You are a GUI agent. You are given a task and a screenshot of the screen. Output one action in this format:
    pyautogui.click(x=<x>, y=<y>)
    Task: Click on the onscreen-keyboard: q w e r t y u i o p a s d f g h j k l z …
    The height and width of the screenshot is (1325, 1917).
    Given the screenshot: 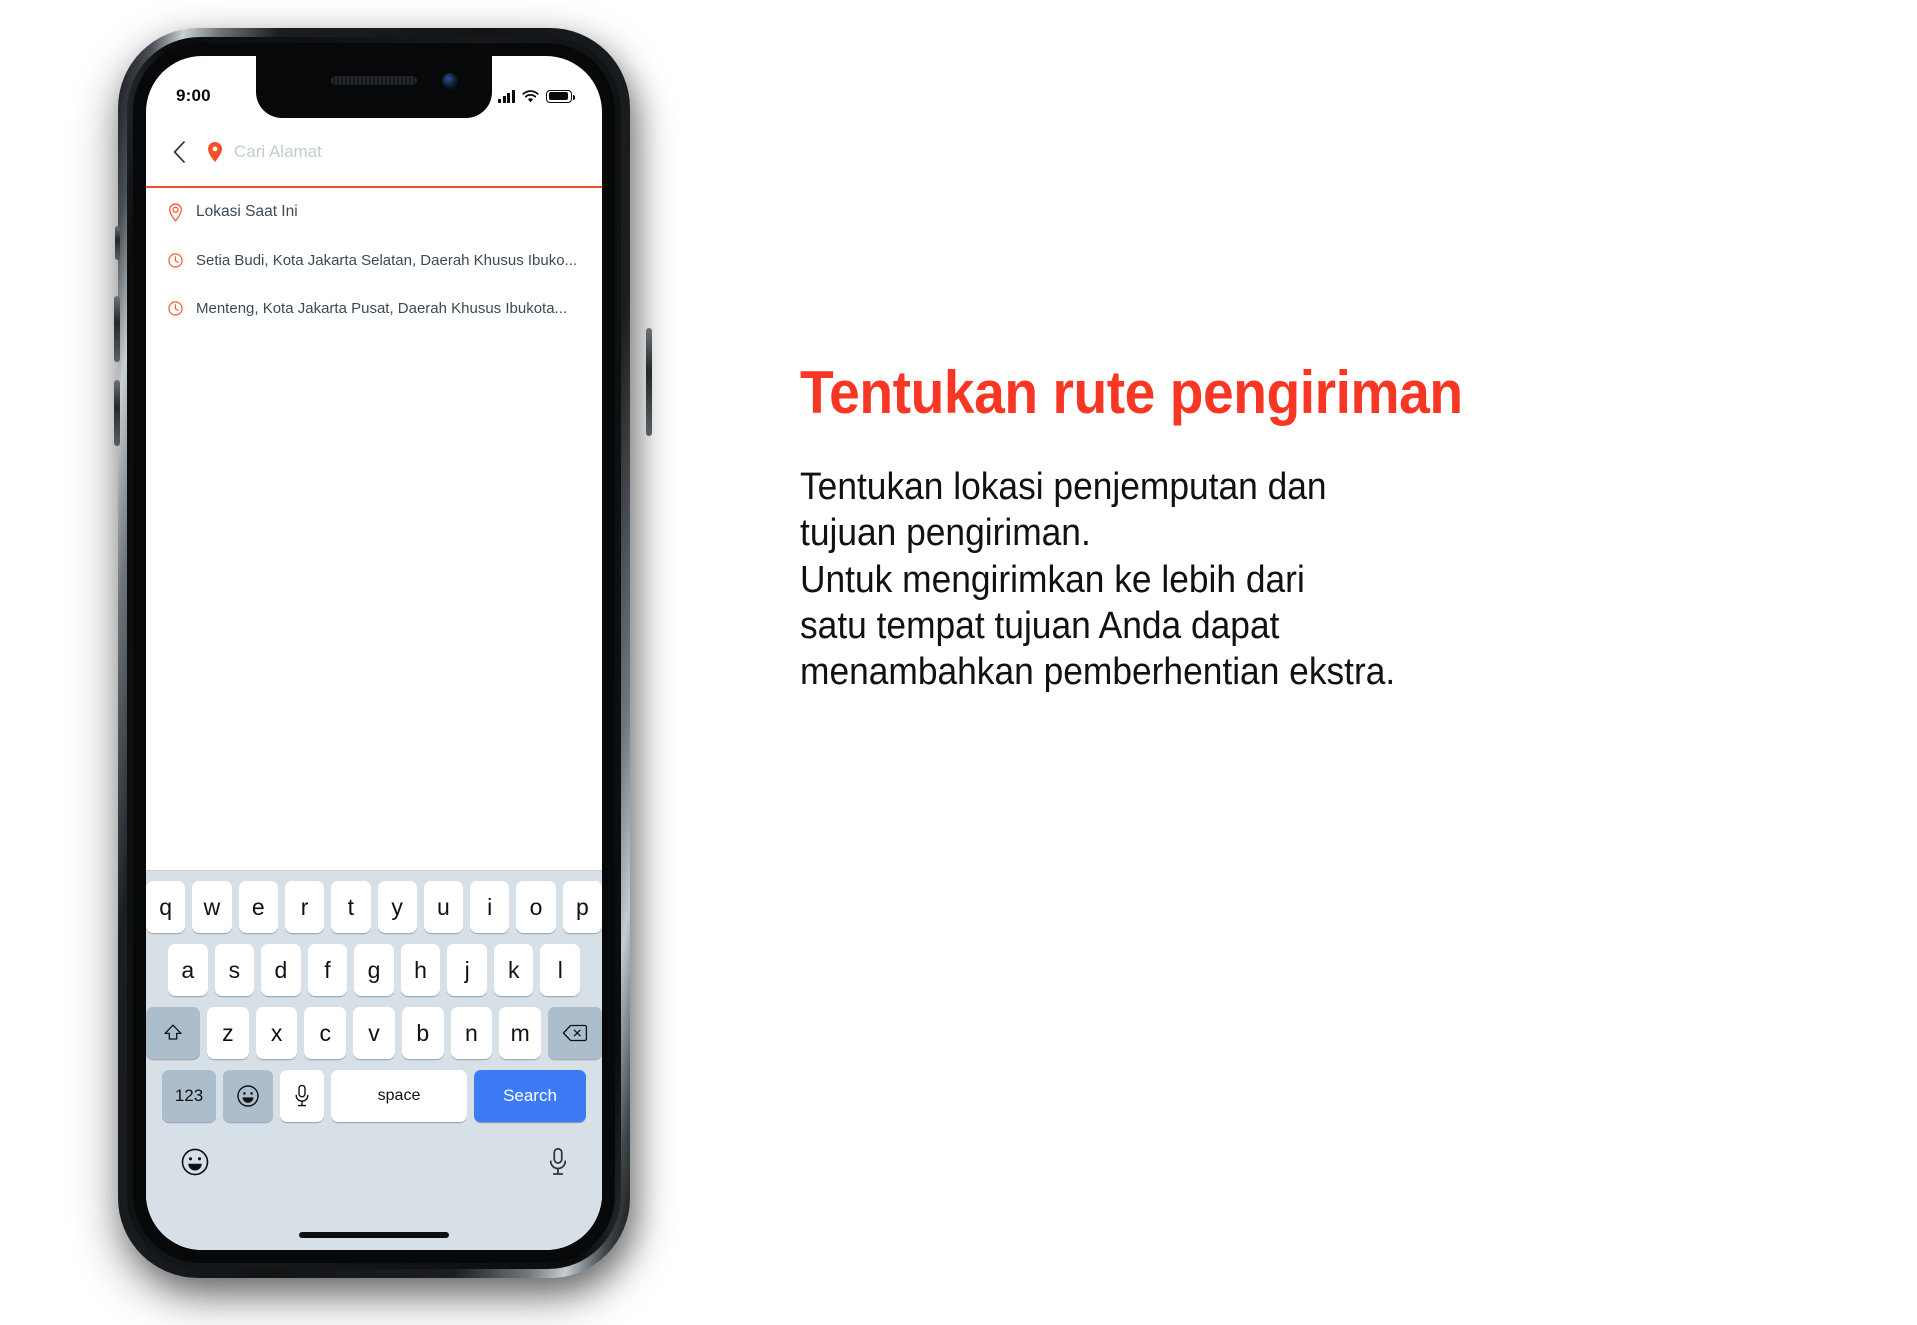 What is the action you would take?
    pyautogui.click(x=374, y=1060)
    